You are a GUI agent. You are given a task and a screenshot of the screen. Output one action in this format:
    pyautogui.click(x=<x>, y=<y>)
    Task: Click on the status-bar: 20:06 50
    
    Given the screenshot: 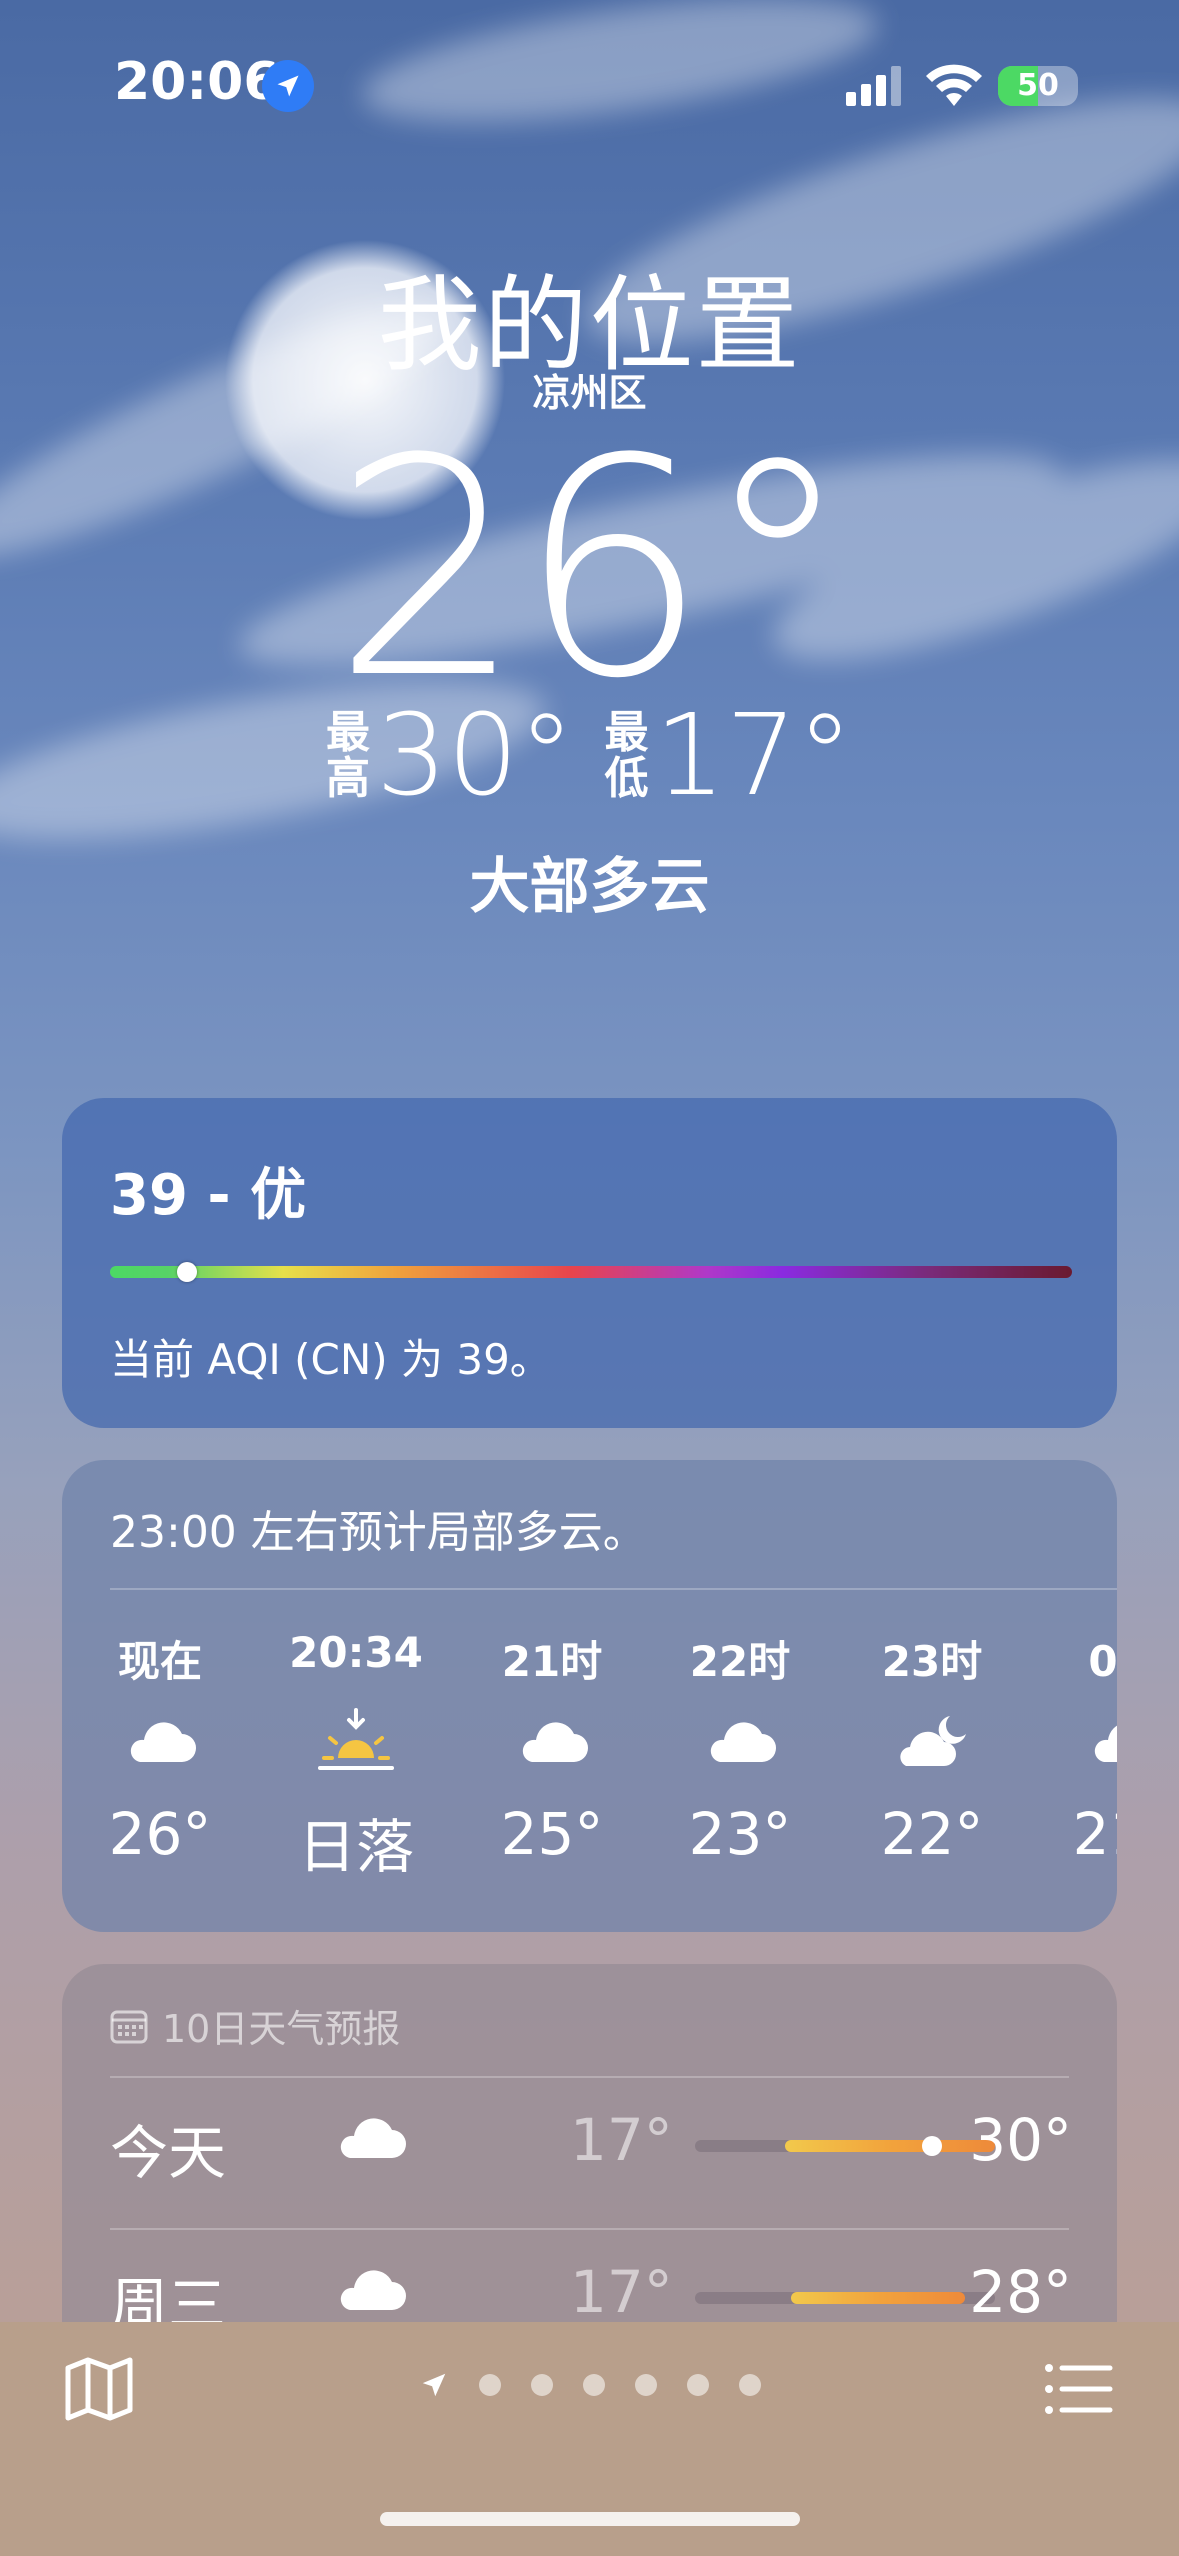 What is the action you would take?
    pyautogui.click(x=589, y=85)
    